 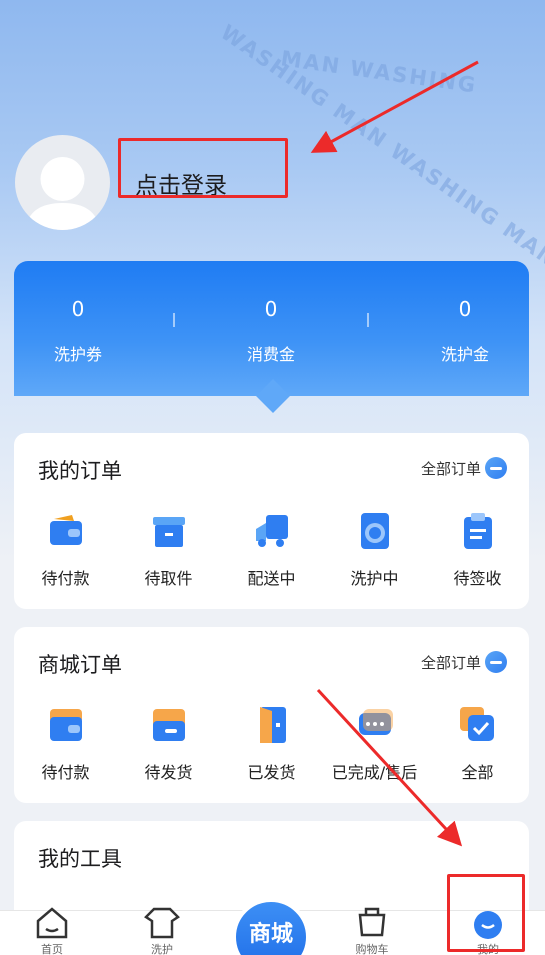 What do you see at coordinates (62, 193) in the screenshot?
I see `avatar-placeholder-icon` at bounding box center [62, 193].